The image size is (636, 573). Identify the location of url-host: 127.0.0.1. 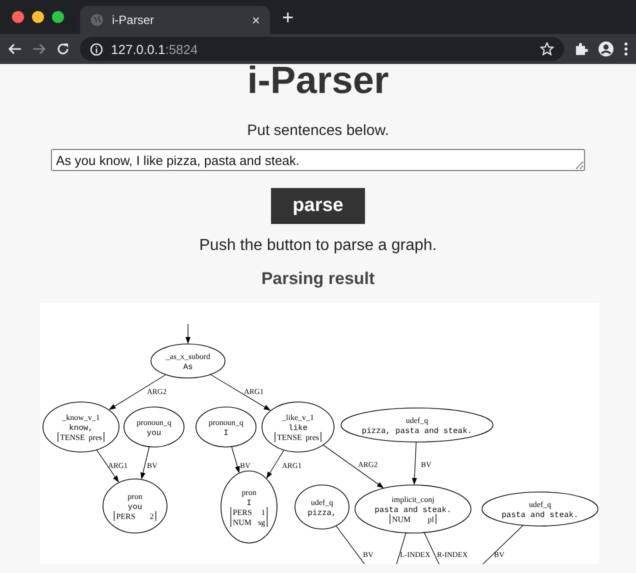
(138, 49).